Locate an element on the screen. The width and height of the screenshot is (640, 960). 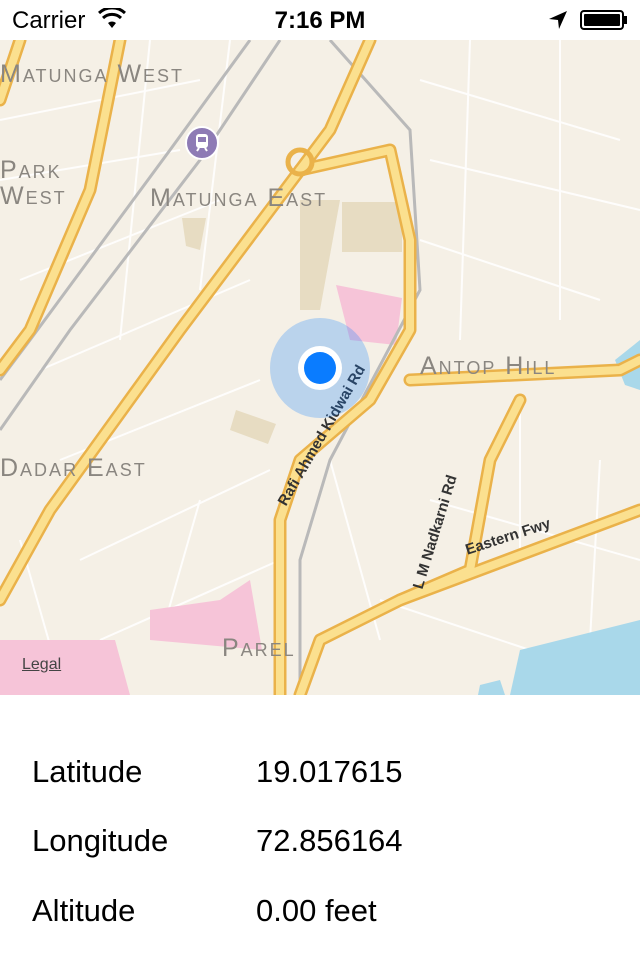
user-location-icon is located at coordinates (320, 368).